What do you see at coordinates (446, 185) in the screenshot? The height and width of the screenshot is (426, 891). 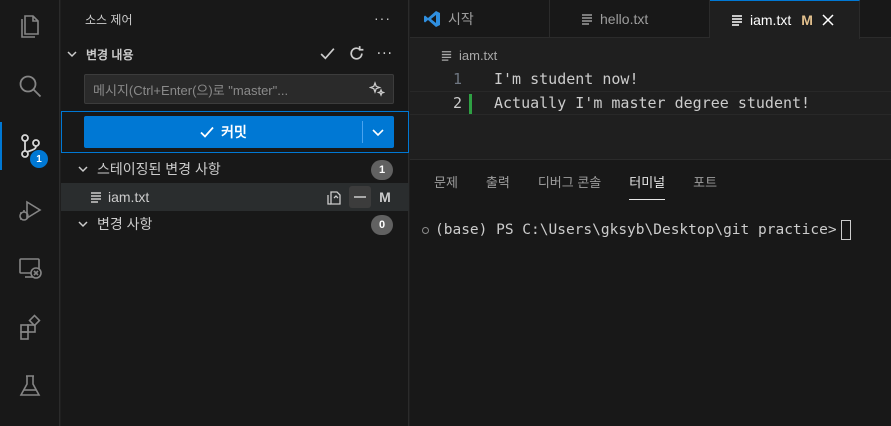 I see `tab-problems: 문제` at bounding box center [446, 185].